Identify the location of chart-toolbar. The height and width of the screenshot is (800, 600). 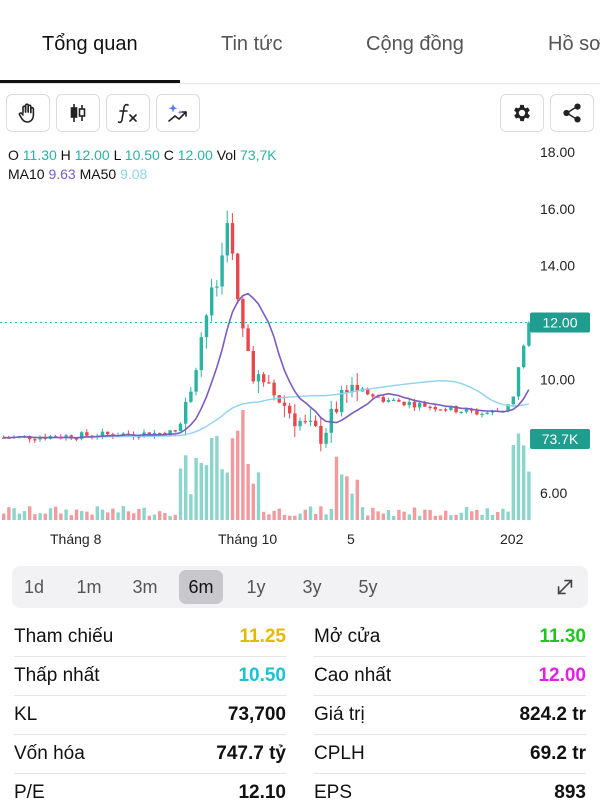
(300, 114).